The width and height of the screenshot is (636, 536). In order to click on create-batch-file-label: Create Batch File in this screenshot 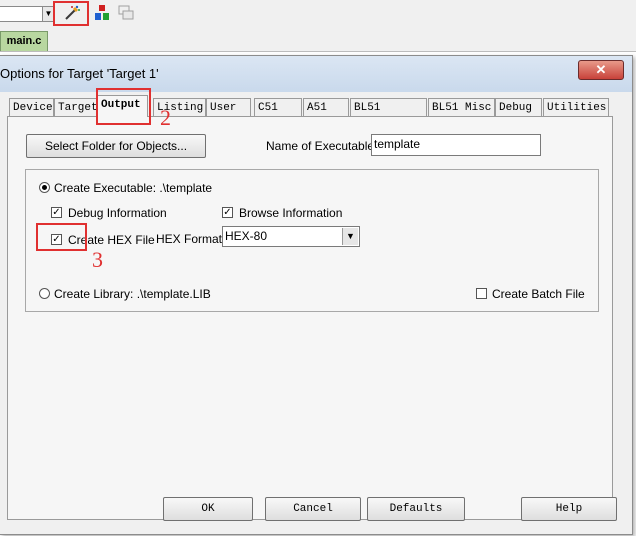, I will do `click(538, 294)`.